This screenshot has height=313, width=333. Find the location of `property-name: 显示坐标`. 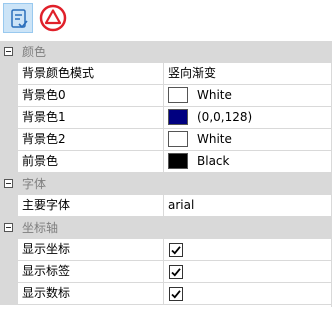

property-name: 显示坐标 is located at coordinates (91, 250).